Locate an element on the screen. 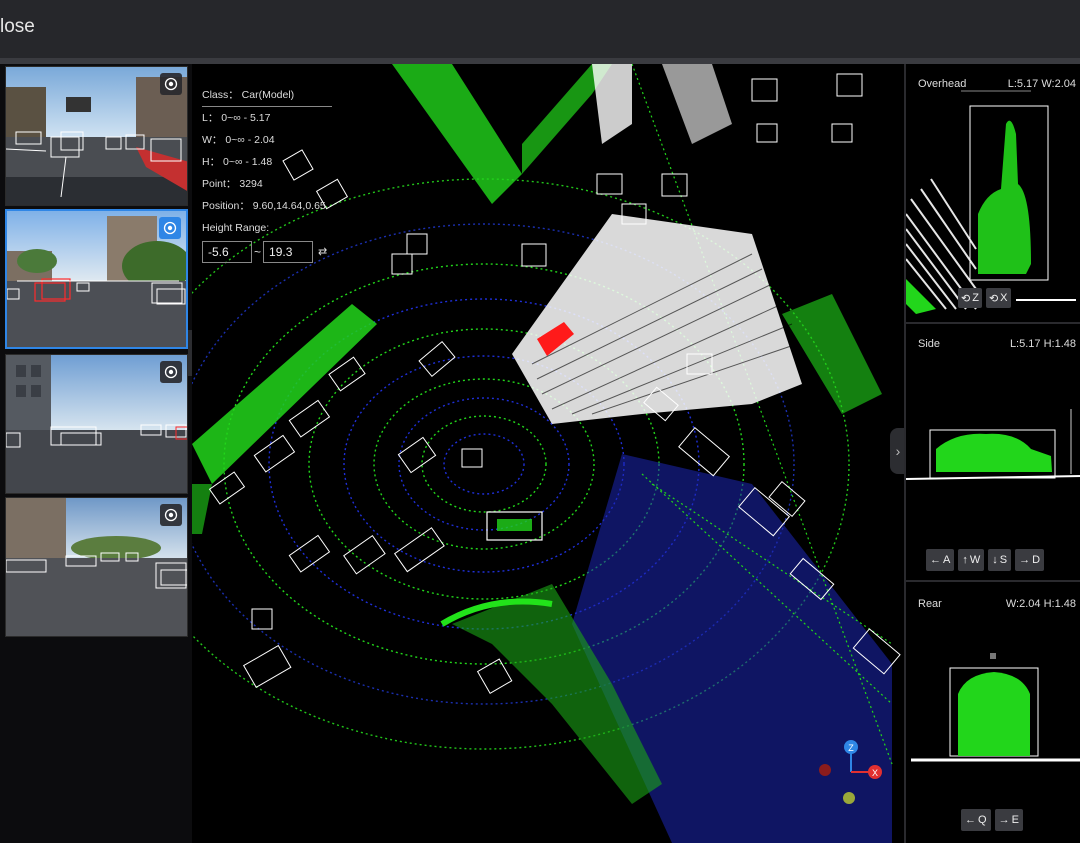  camera-toggle-side is located at coordinates (171, 515).